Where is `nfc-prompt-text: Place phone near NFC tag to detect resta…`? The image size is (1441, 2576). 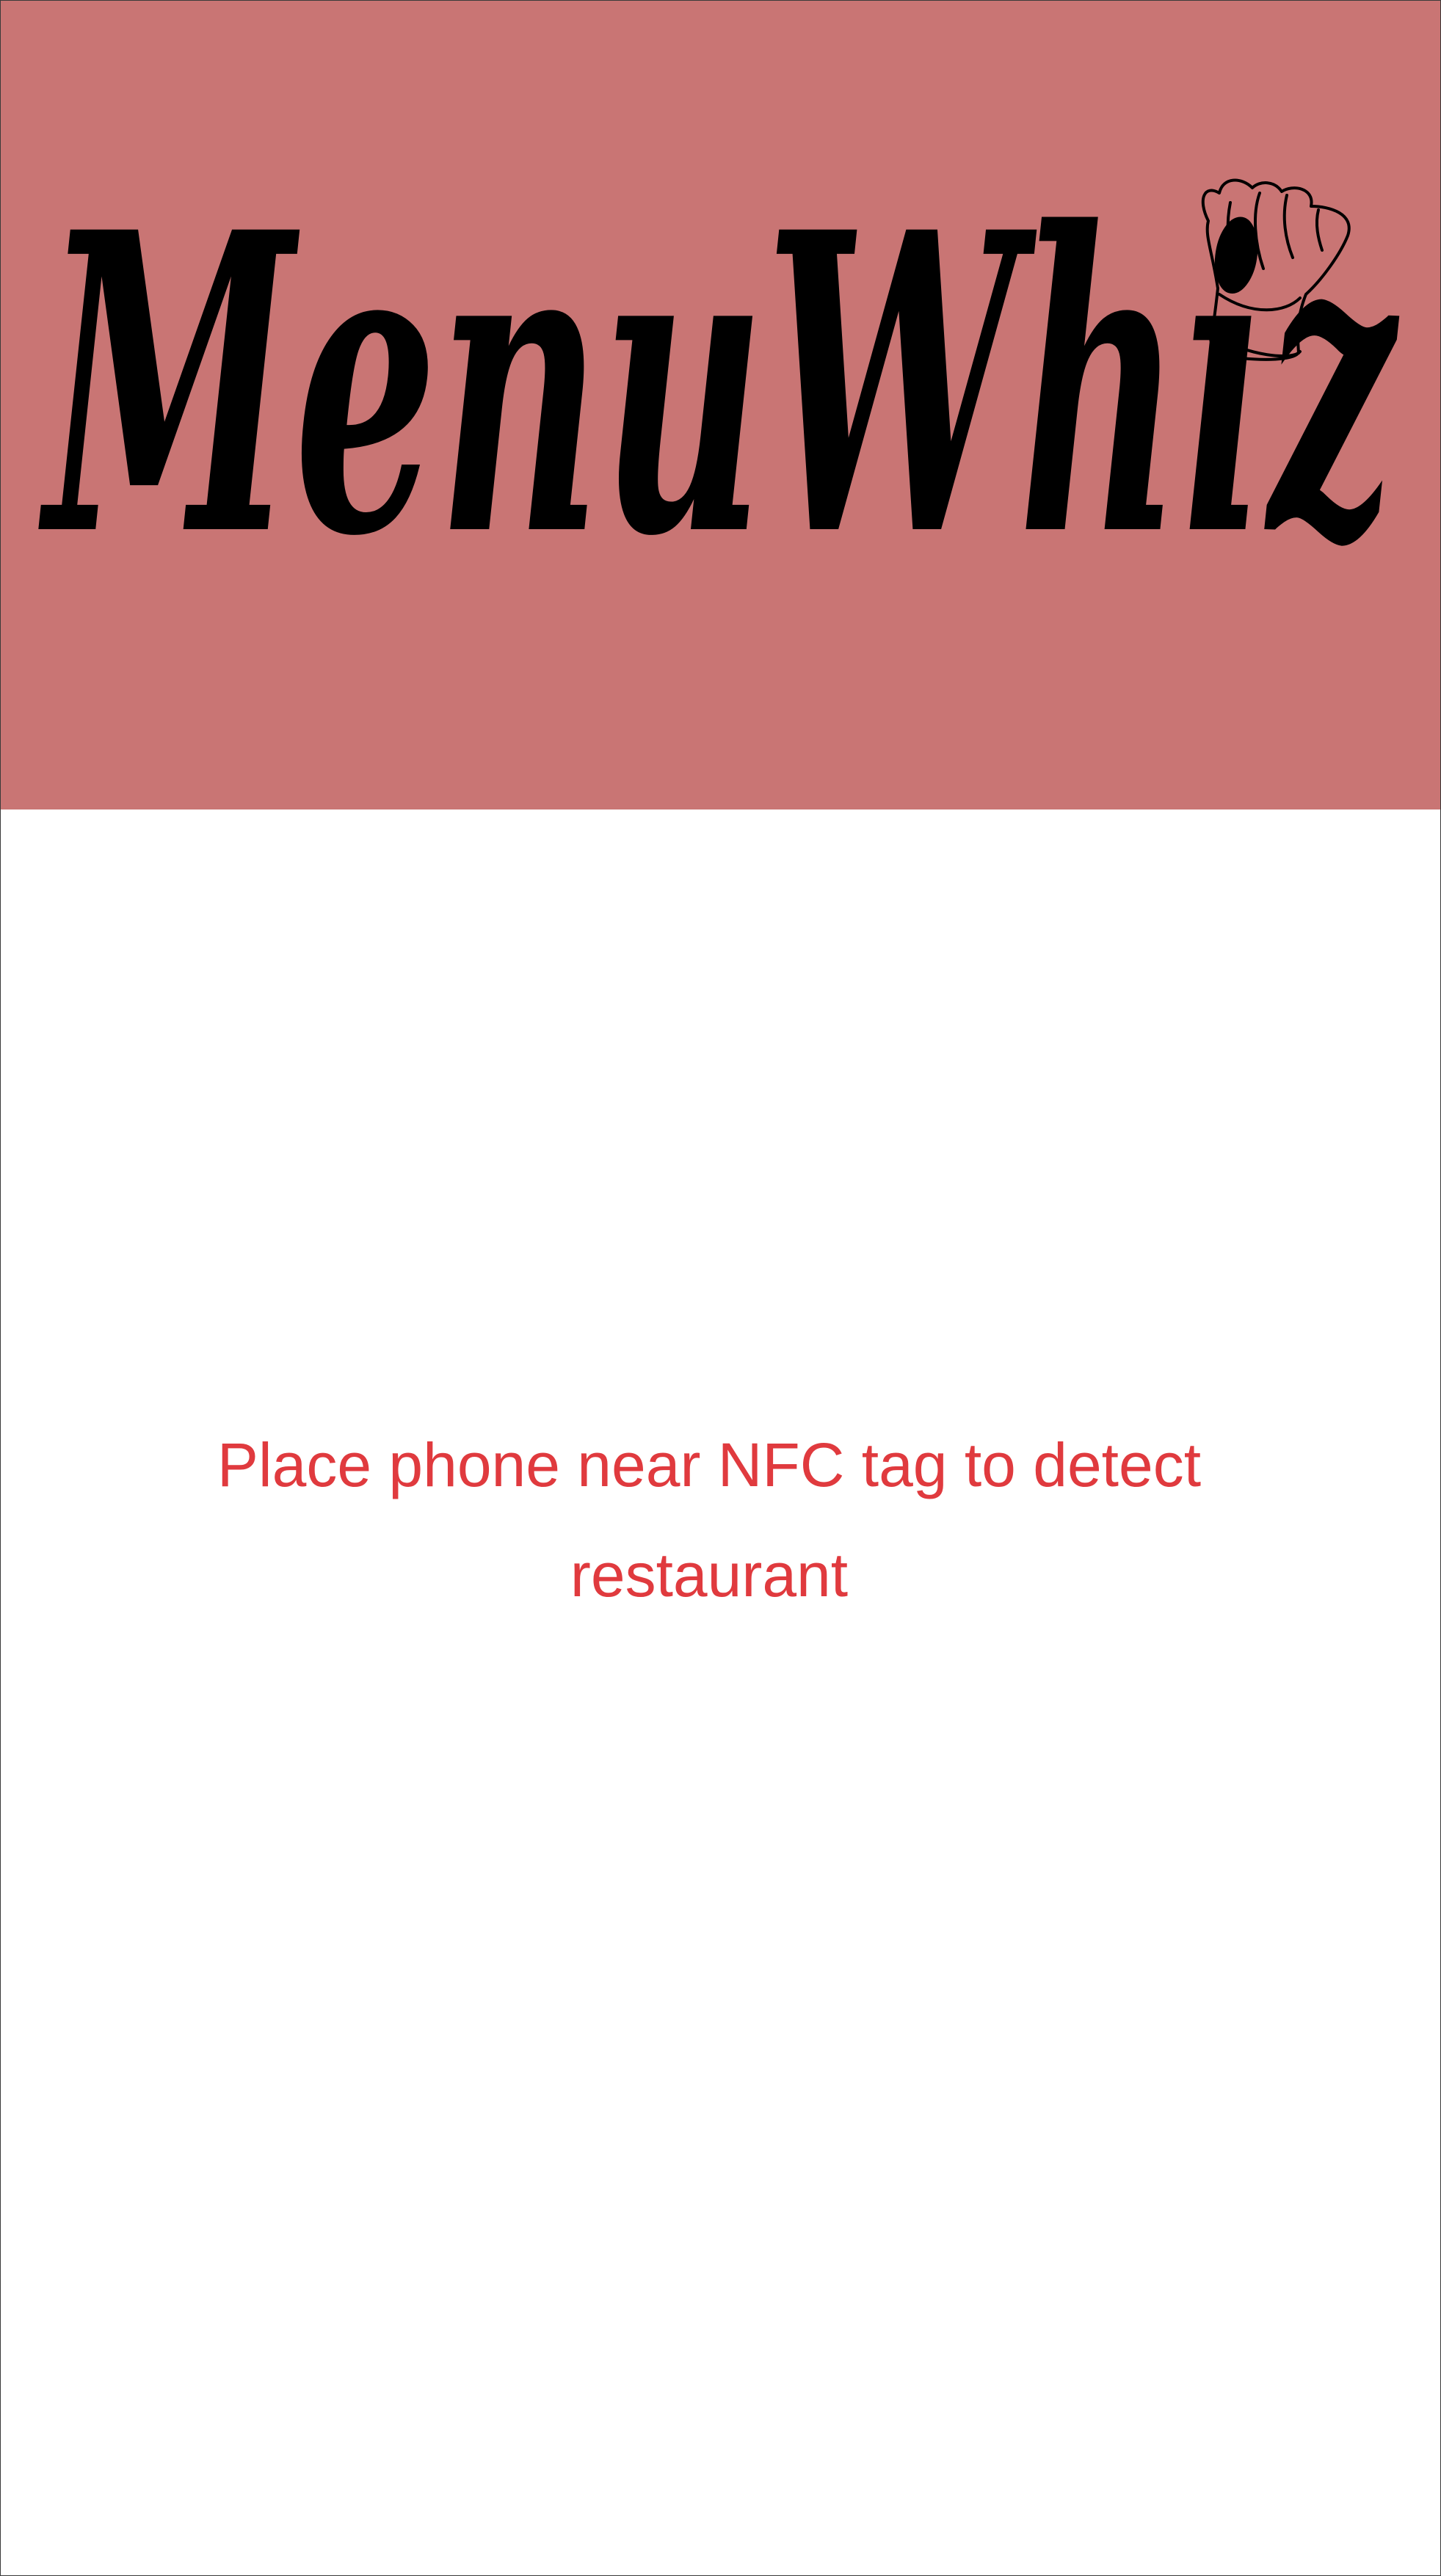 nfc-prompt-text: Place phone near NFC tag to detect resta… is located at coordinates (709, 1519).